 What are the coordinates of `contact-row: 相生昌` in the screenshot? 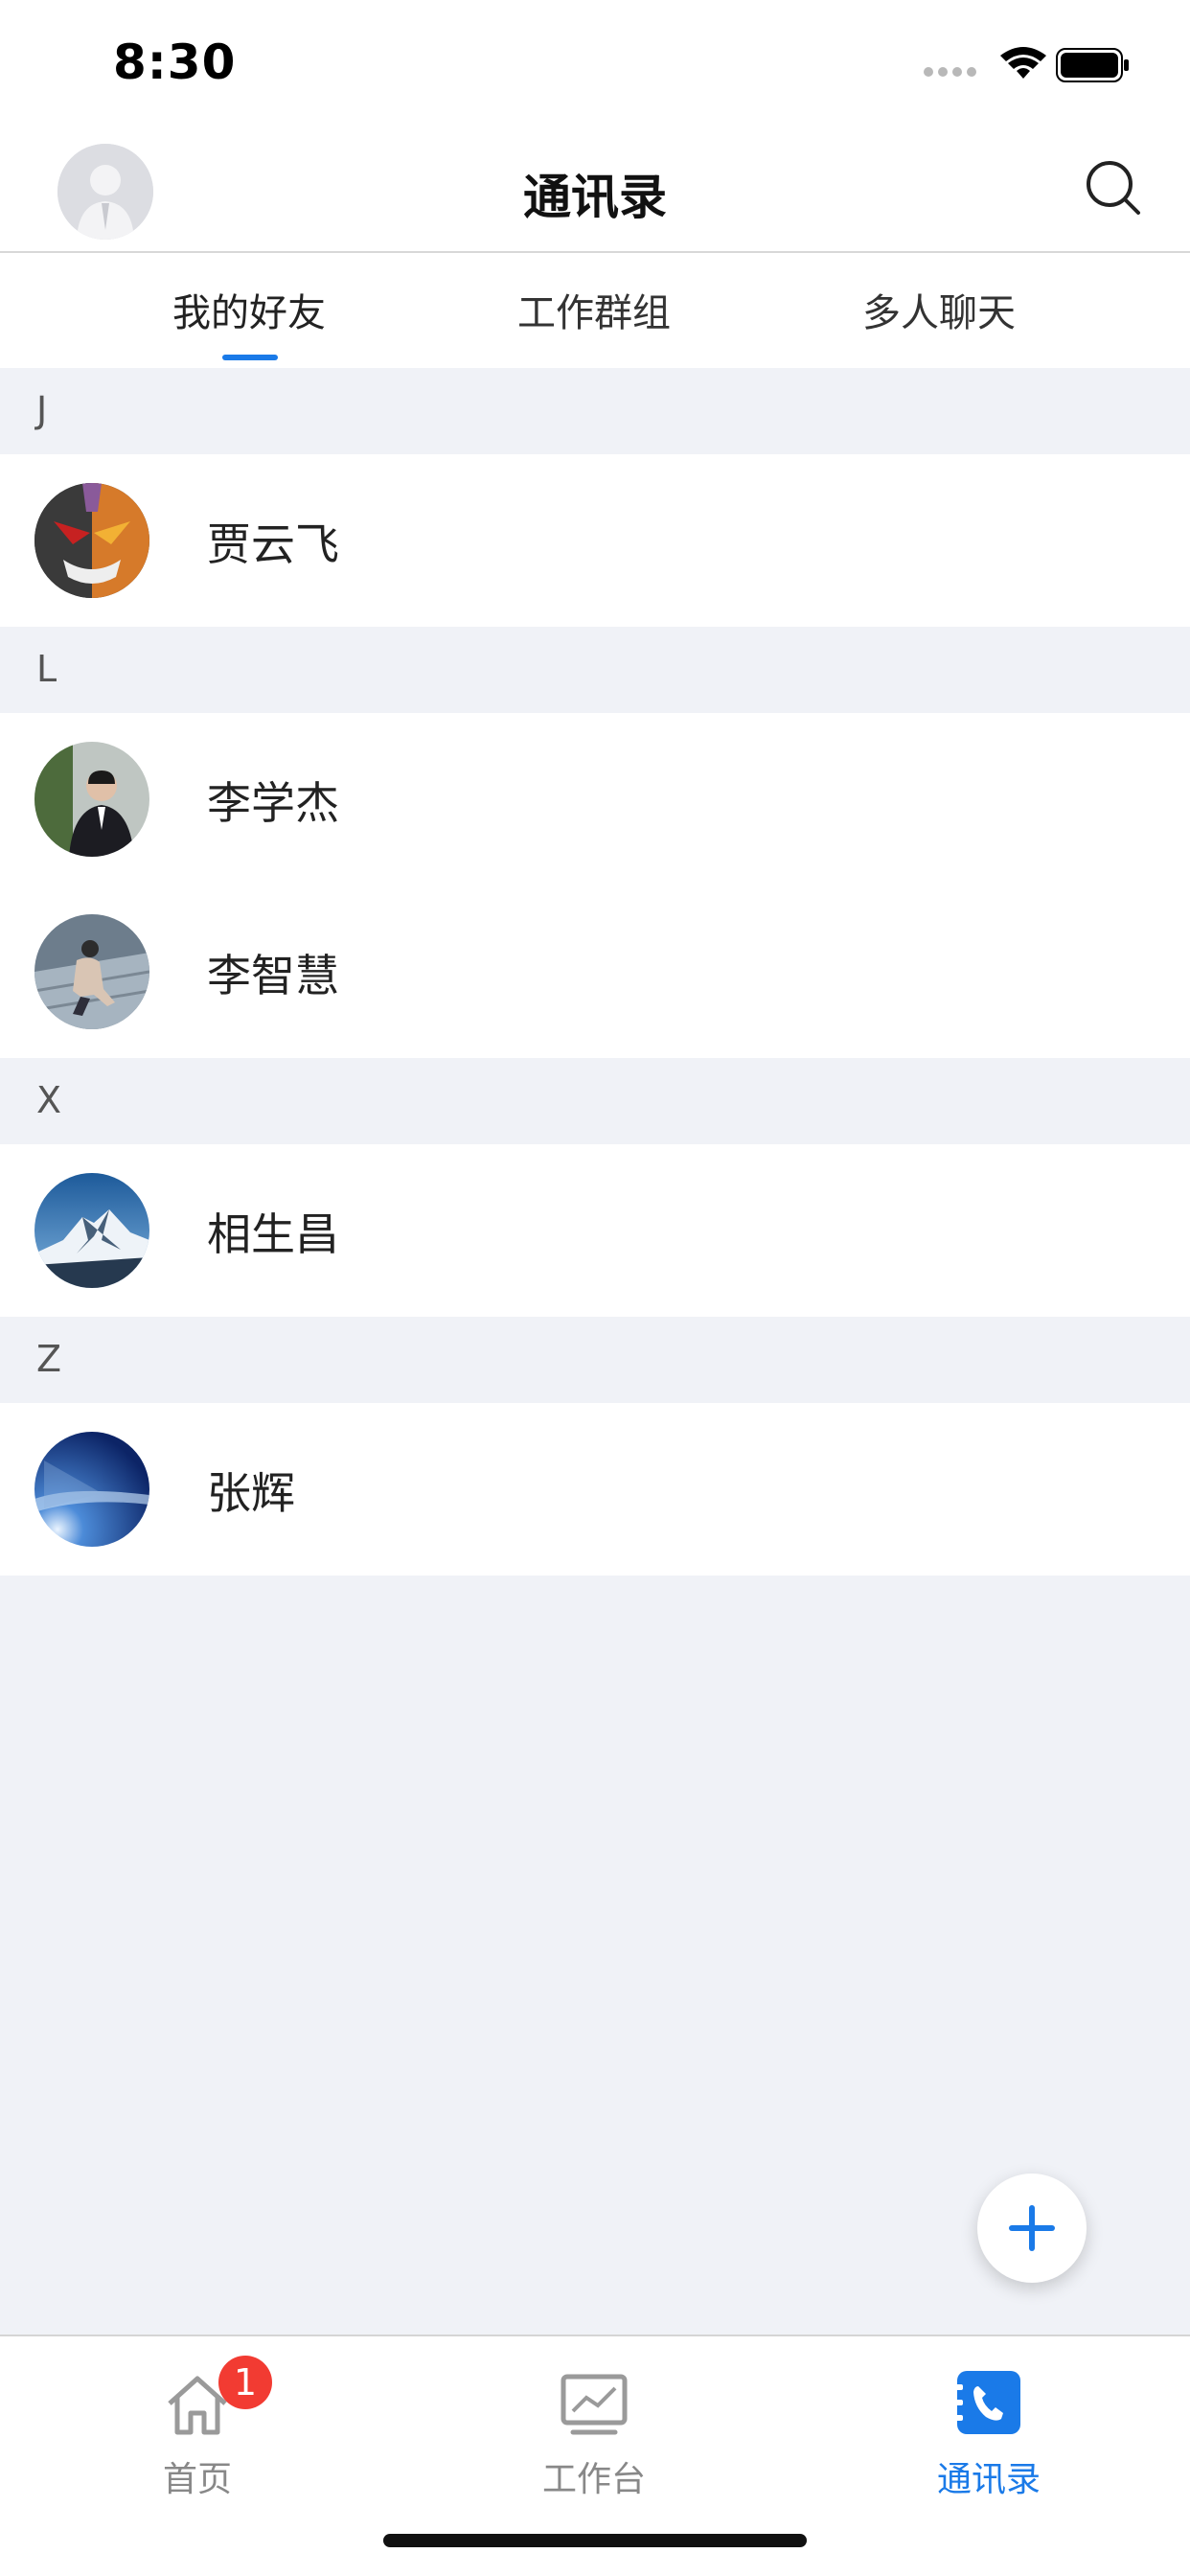 It's located at (595, 1230).